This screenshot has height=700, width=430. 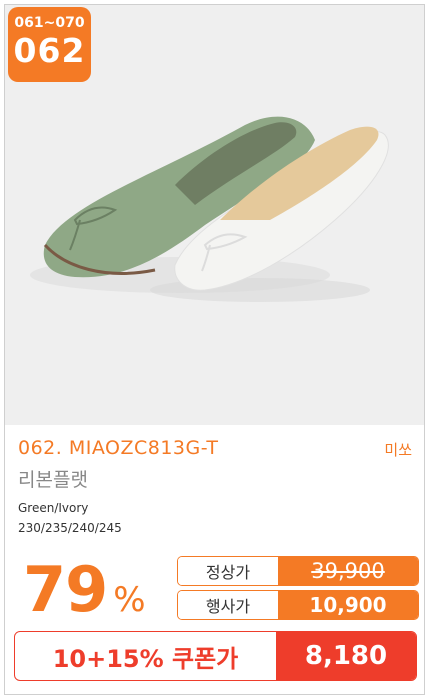 I want to click on product-name: 리본플랫, so click(x=53, y=478).